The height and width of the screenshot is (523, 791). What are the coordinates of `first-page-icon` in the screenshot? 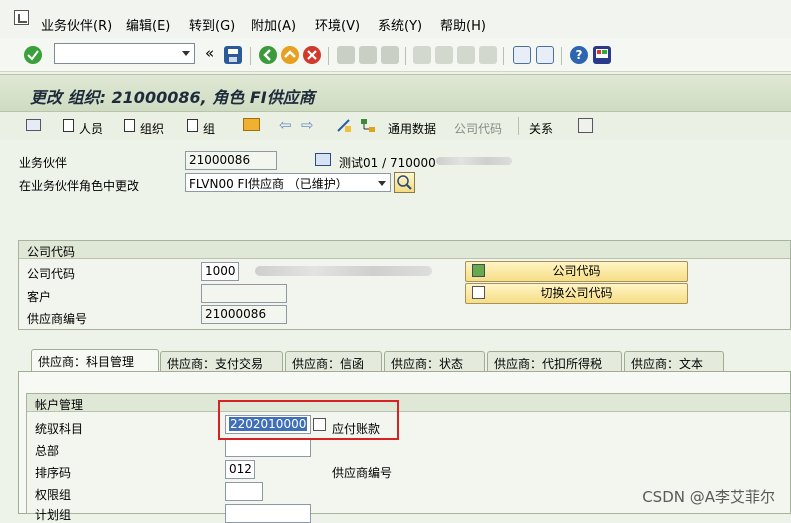 It's located at (422, 55).